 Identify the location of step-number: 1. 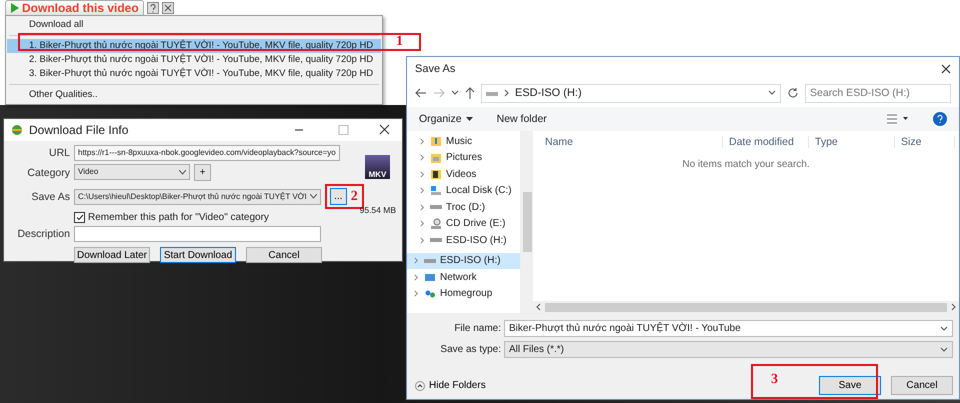
(399, 42).